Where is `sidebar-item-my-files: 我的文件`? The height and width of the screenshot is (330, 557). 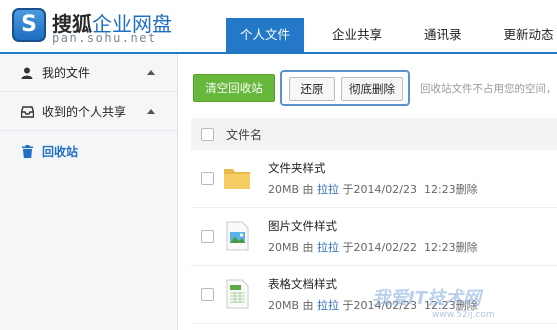
sidebar-item-my-files: 我的文件 is located at coordinates (88, 73).